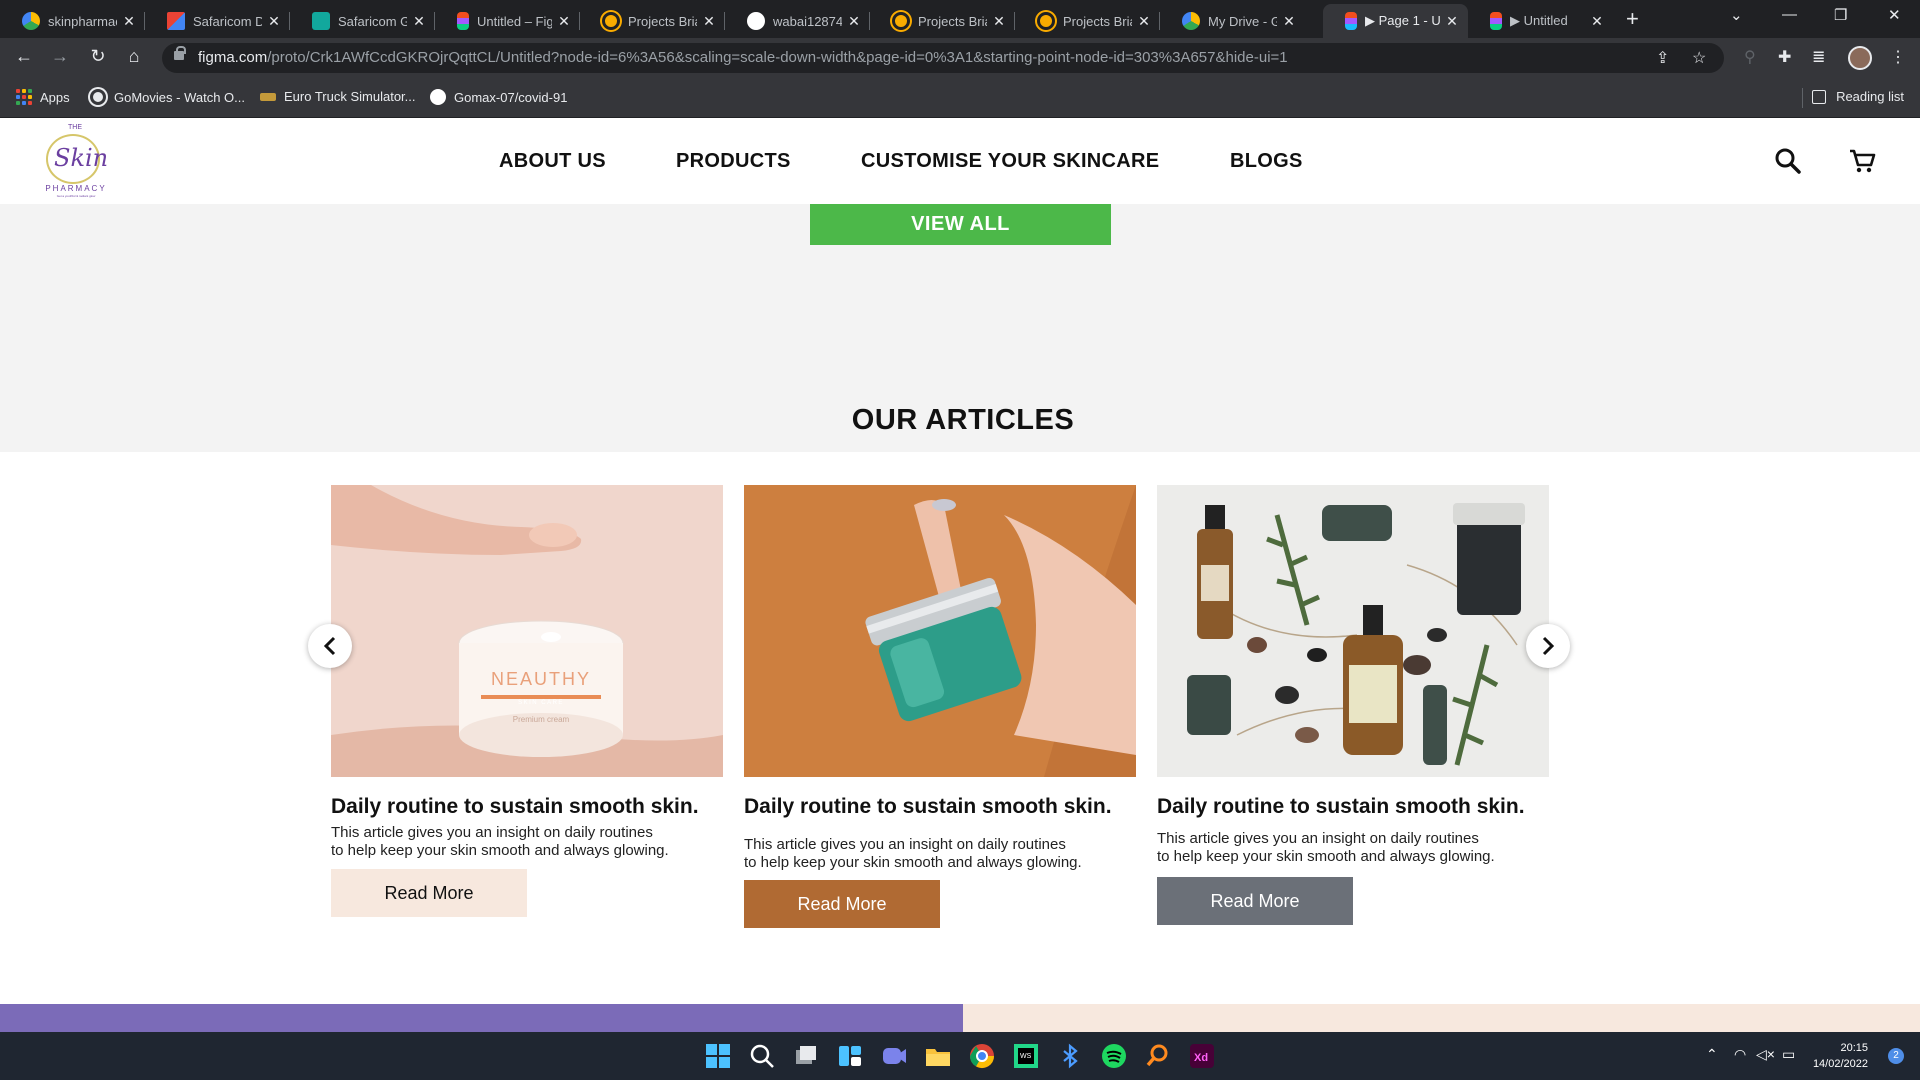 This screenshot has width=1920, height=1080. Describe the element at coordinates (1896, 1056) in the screenshot. I see `notification-badge: 2` at that location.